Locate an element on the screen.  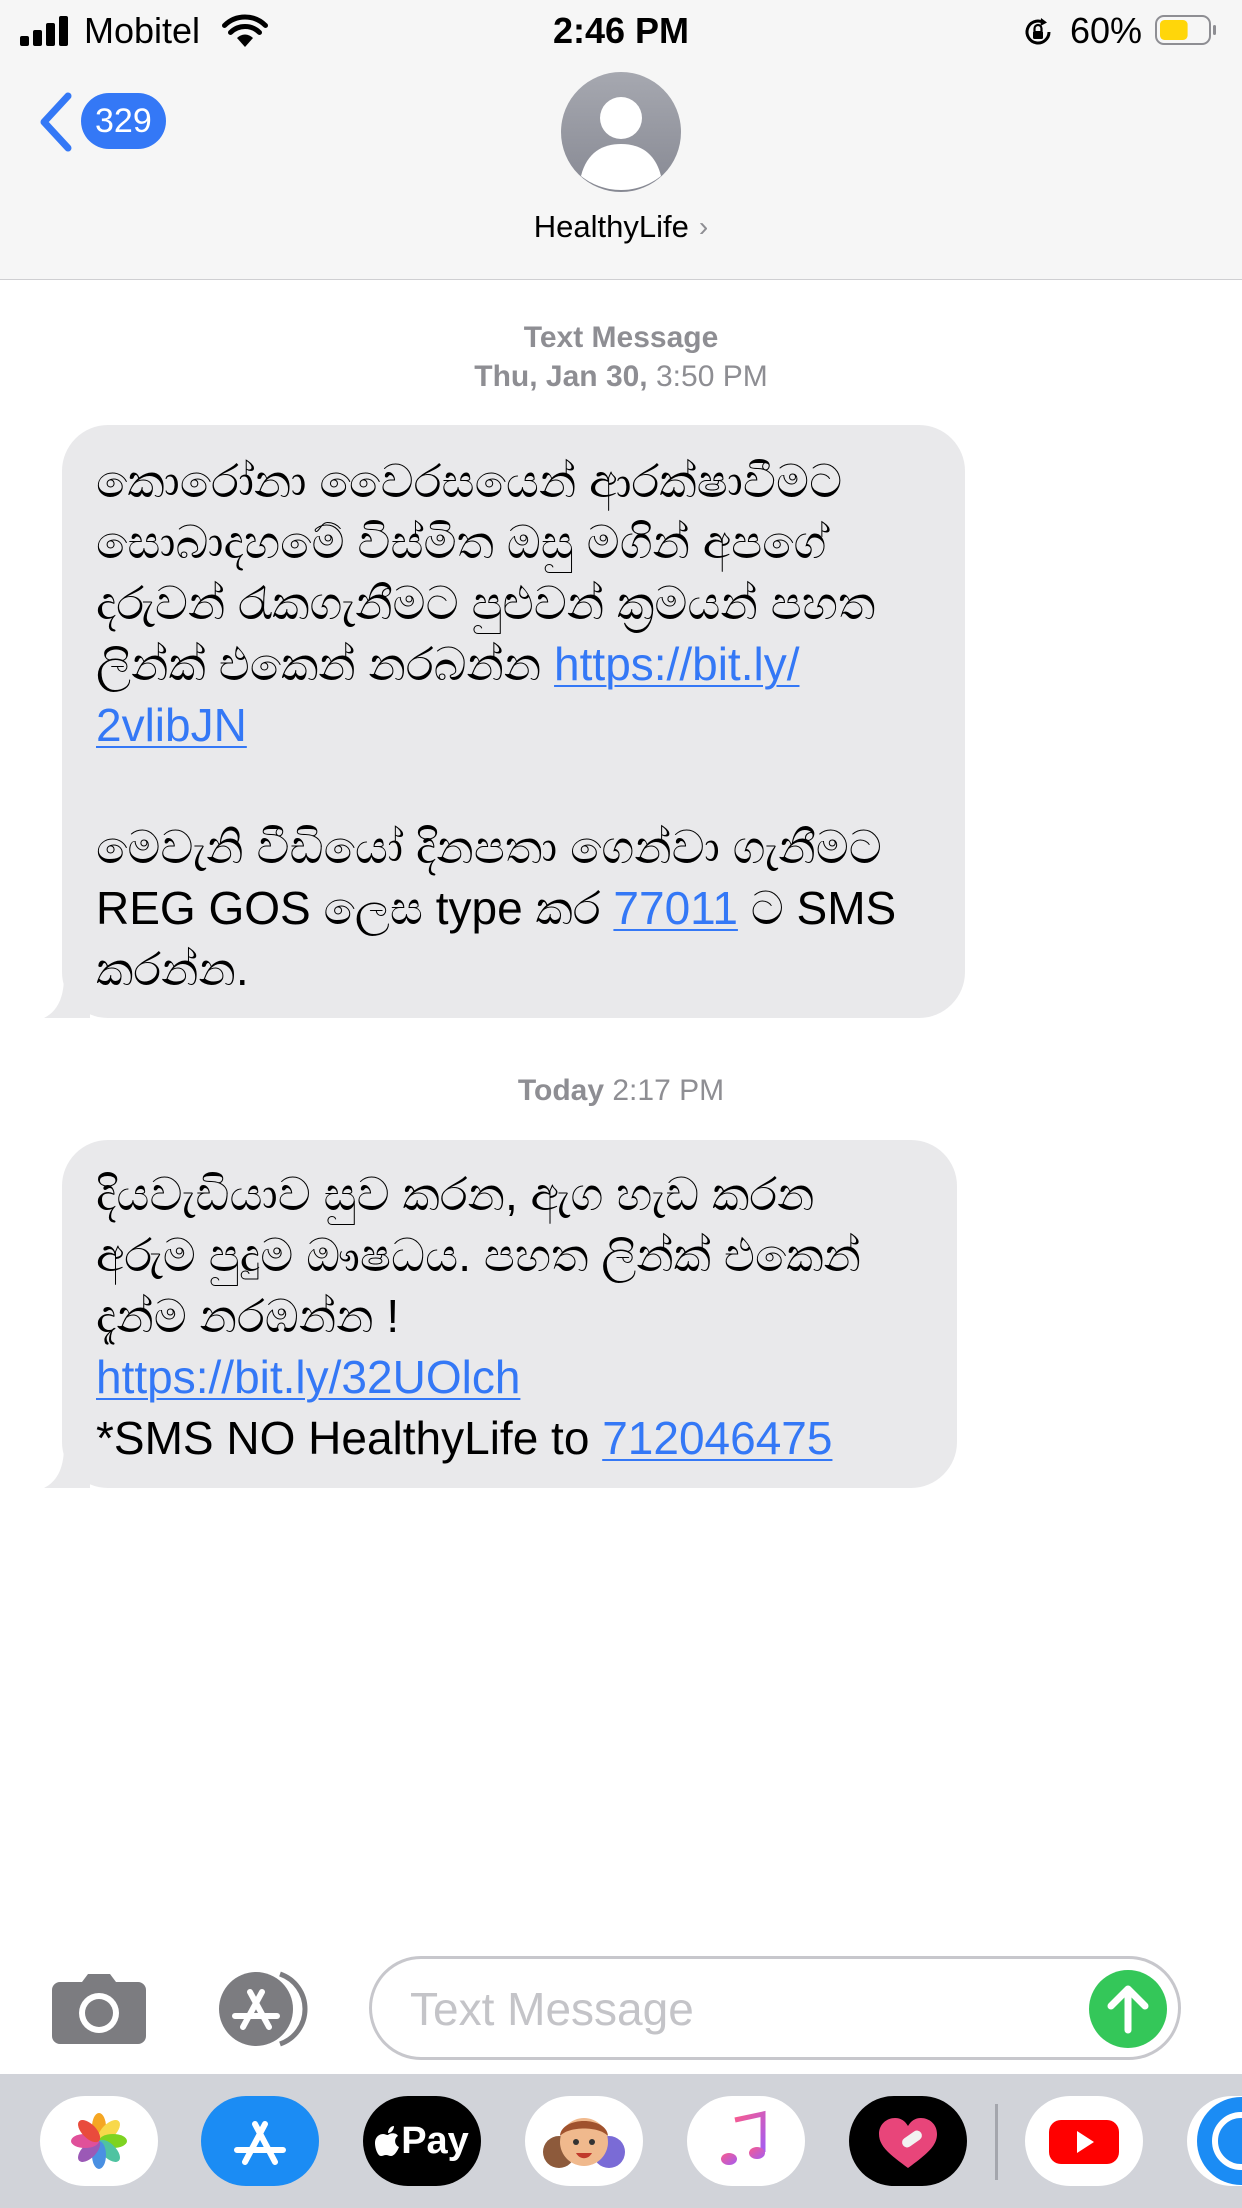
youtube-app-button is located at coordinates (1084, 2141).